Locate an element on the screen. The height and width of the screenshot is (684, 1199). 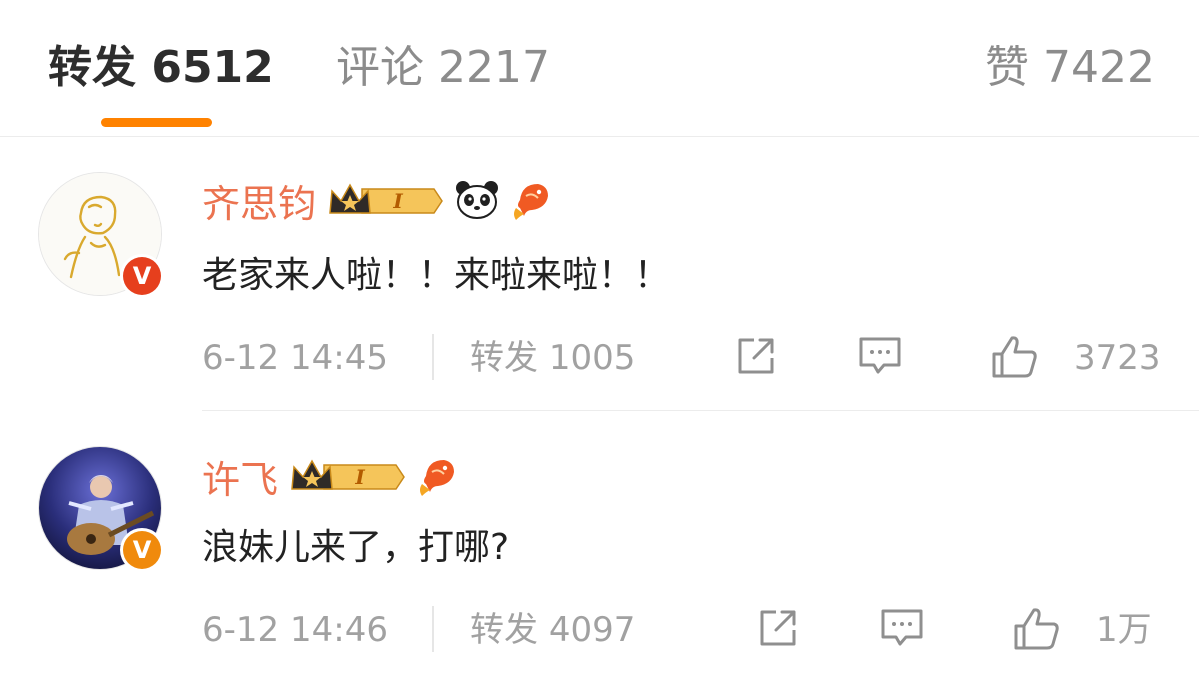
tab-repost: 转发 6512 is located at coordinates (161, 68).